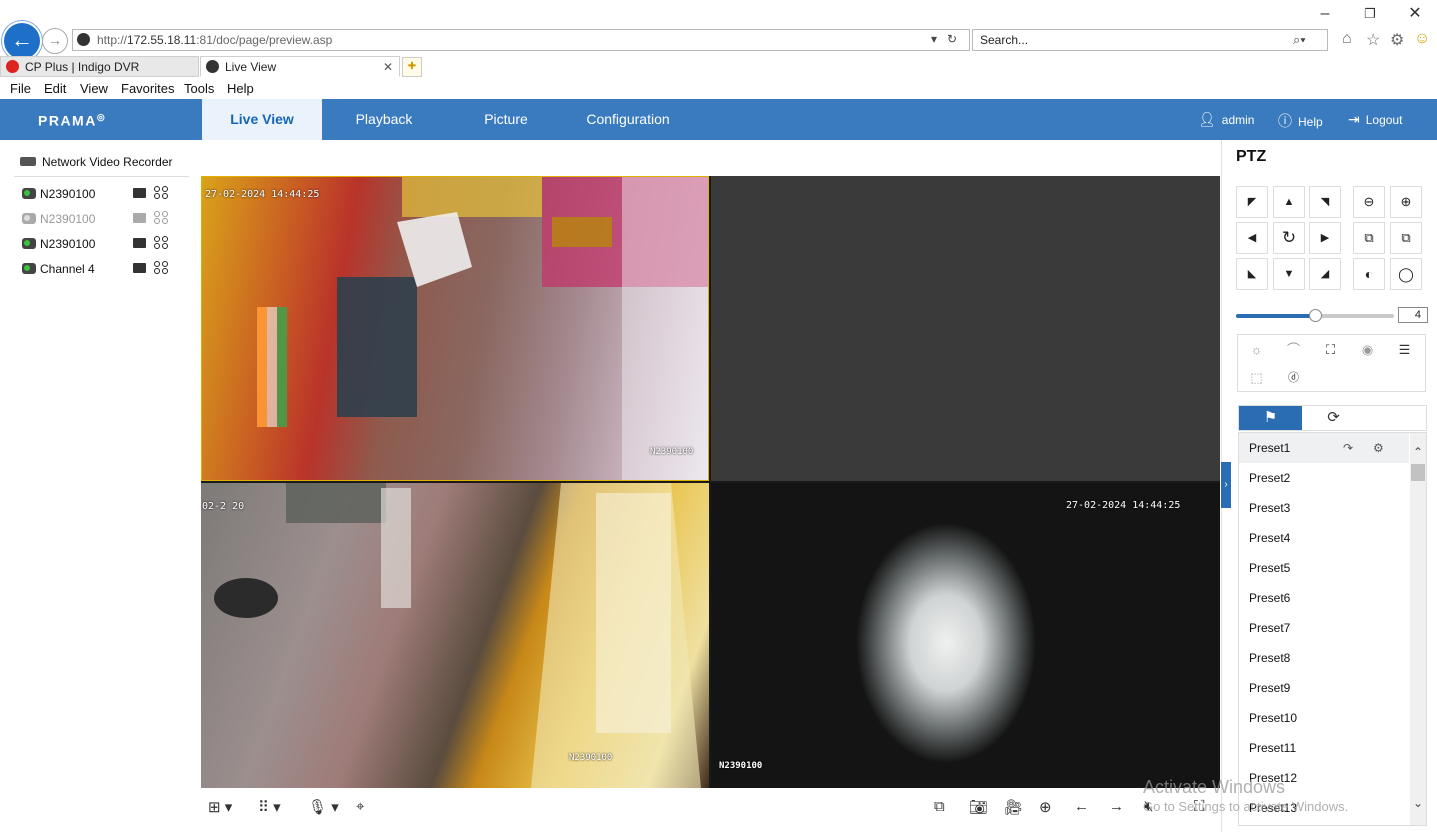  What do you see at coordinates (1300, 121) in the screenshot?
I see `help-link: ⓘ Help` at bounding box center [1300, 121].